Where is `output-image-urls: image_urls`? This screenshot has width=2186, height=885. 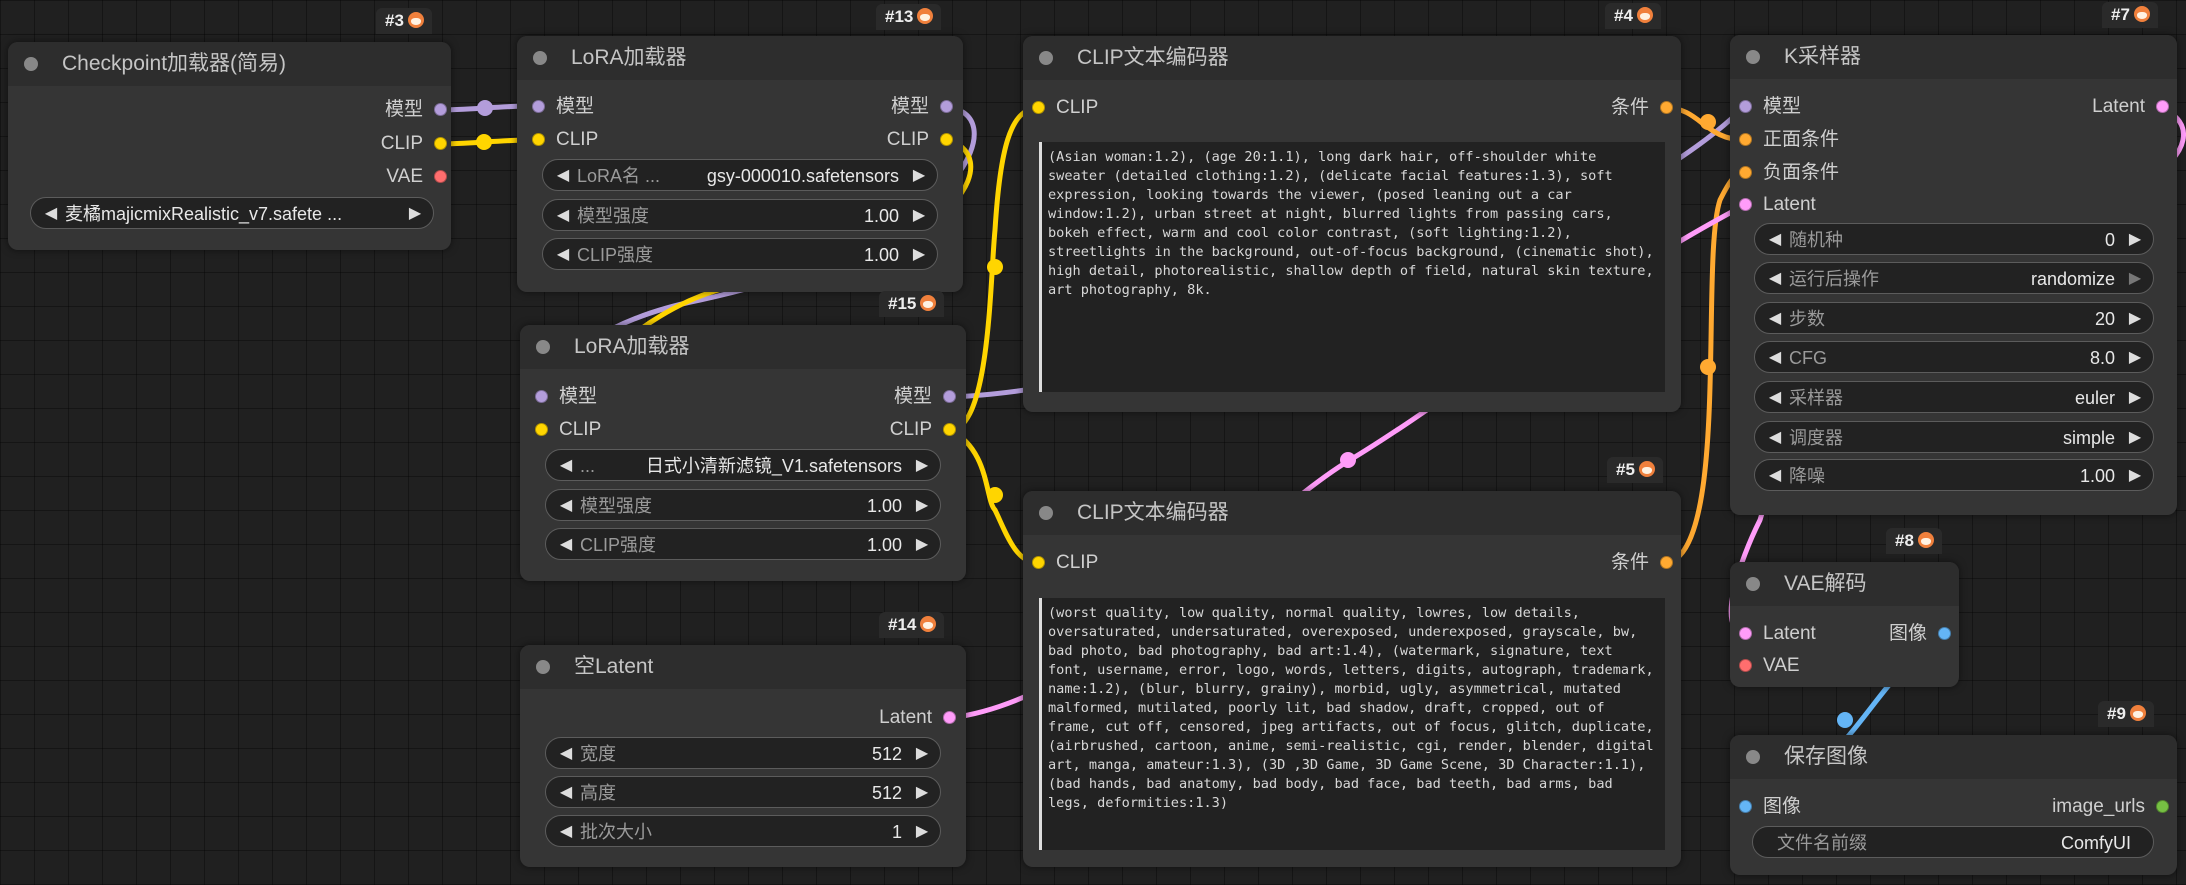
output-image-urls: image_urls is located at coordinates (2110, 807).